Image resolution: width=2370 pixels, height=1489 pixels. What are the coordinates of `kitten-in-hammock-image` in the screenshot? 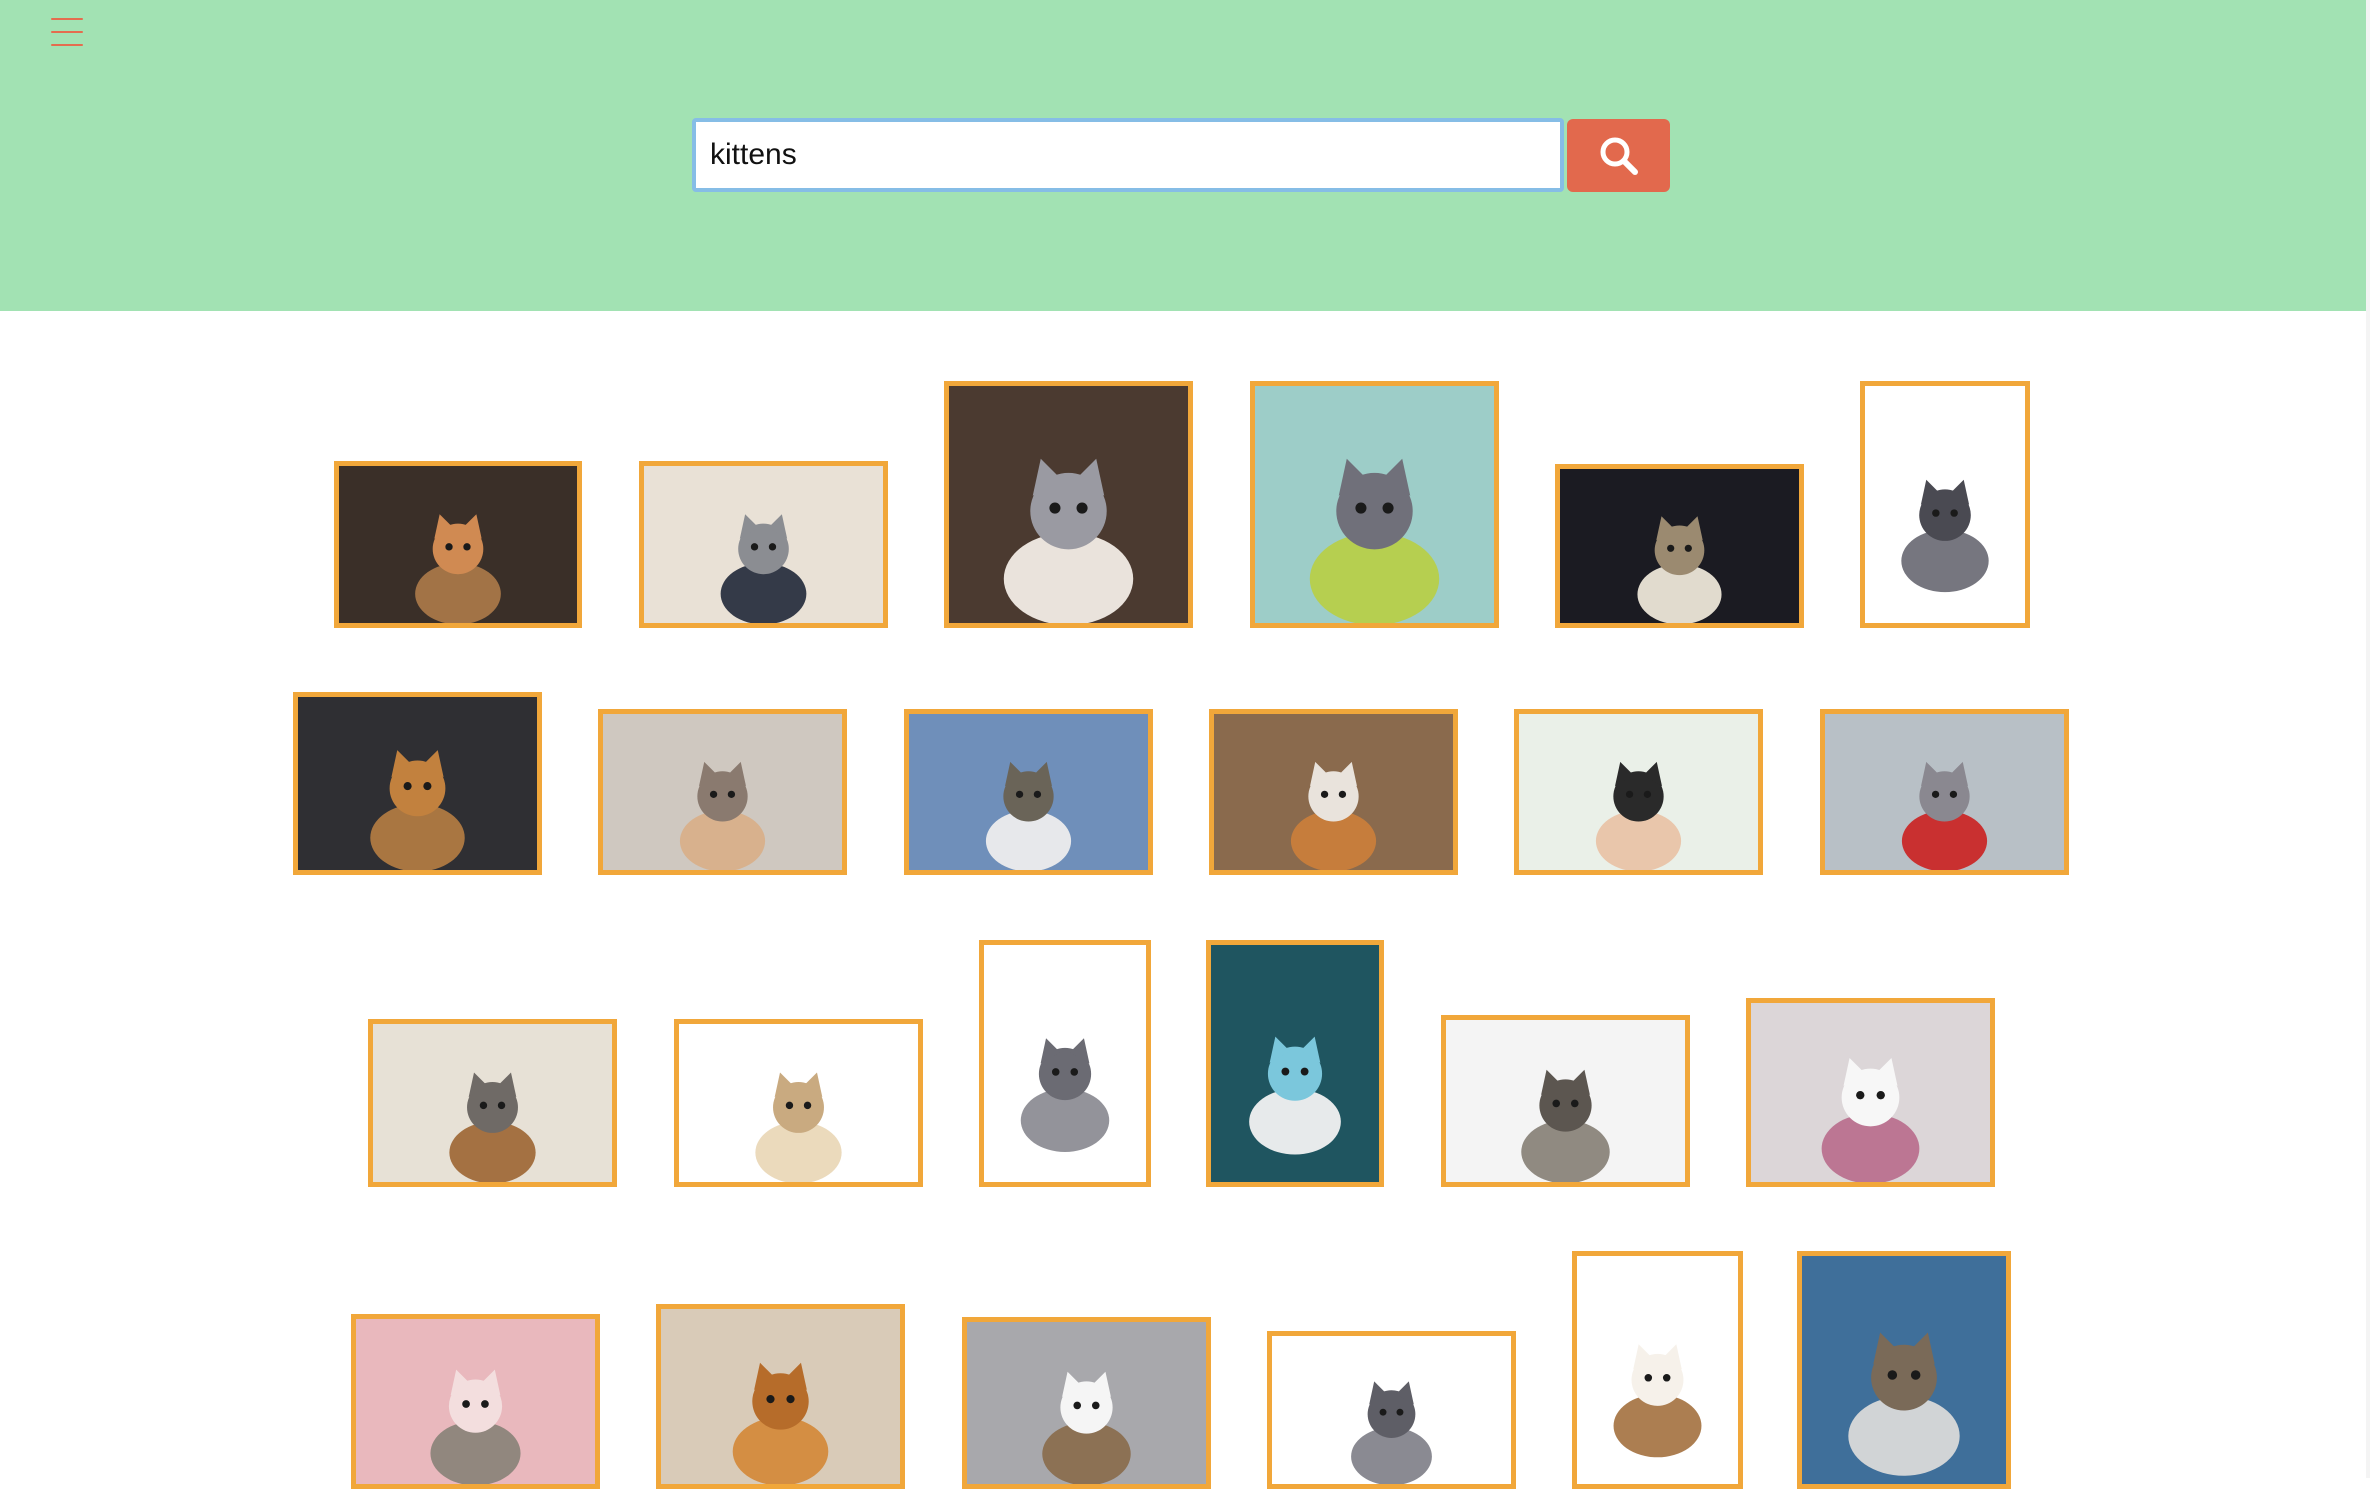 It's located at (1679, 546).